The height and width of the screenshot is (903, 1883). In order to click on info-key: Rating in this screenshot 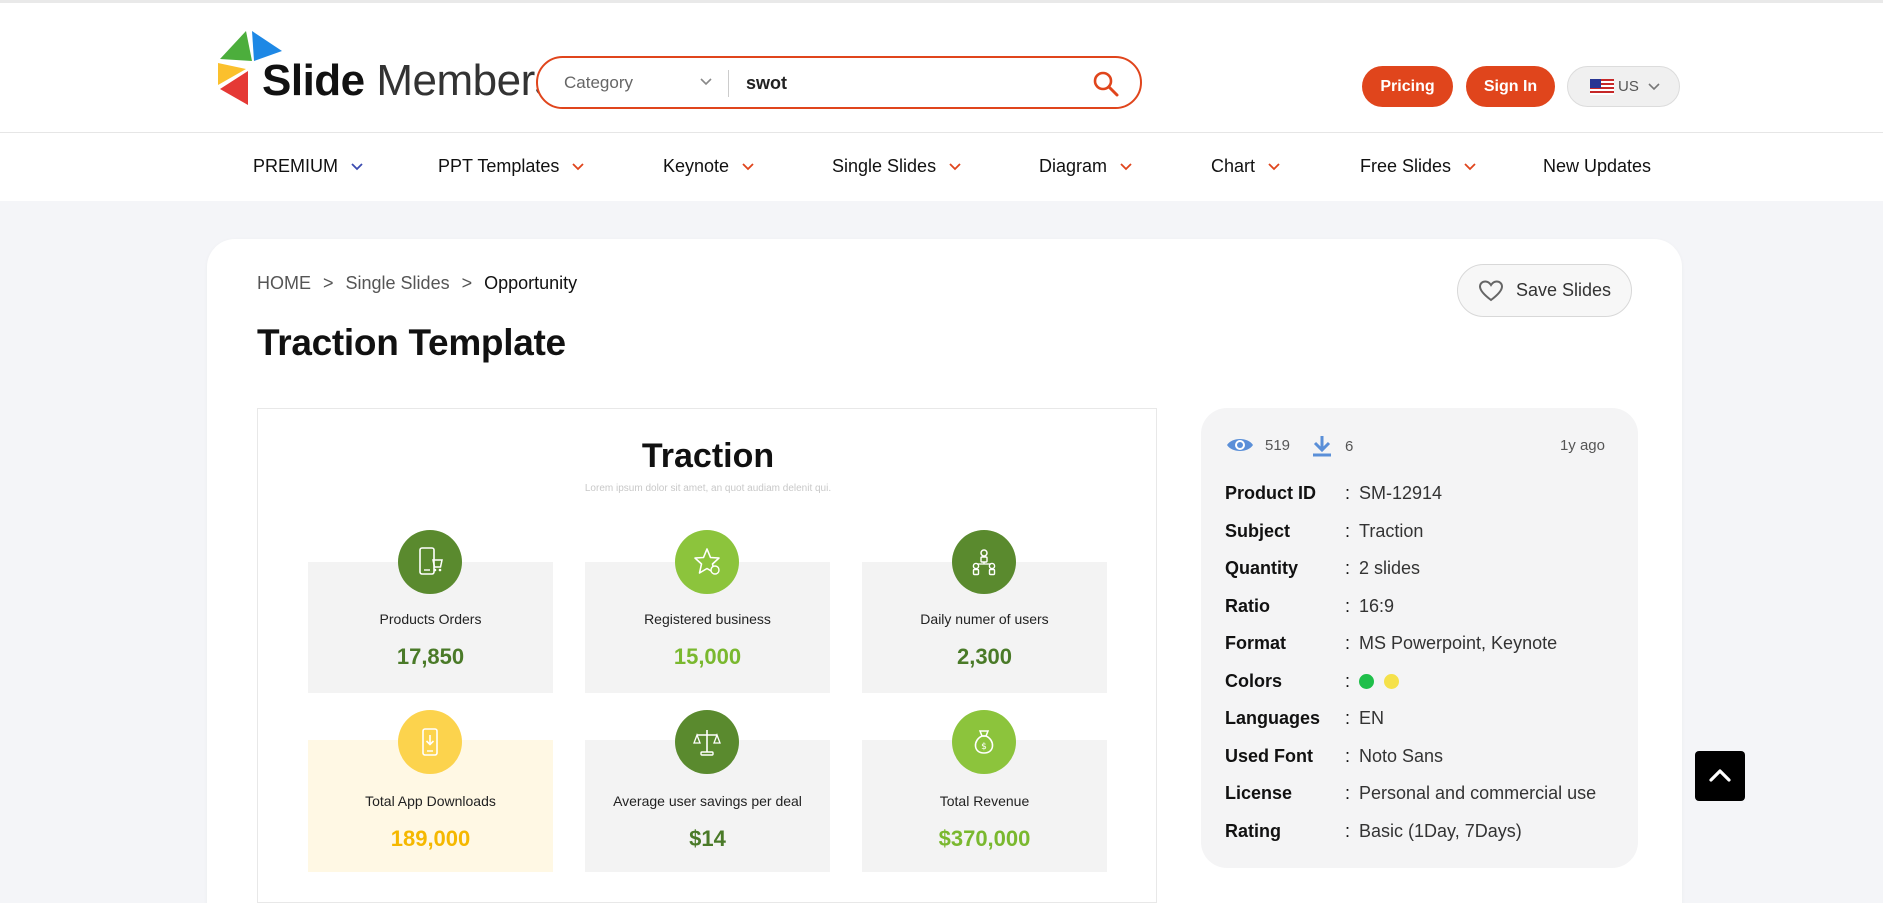, I will do `click(1253, 831)`.